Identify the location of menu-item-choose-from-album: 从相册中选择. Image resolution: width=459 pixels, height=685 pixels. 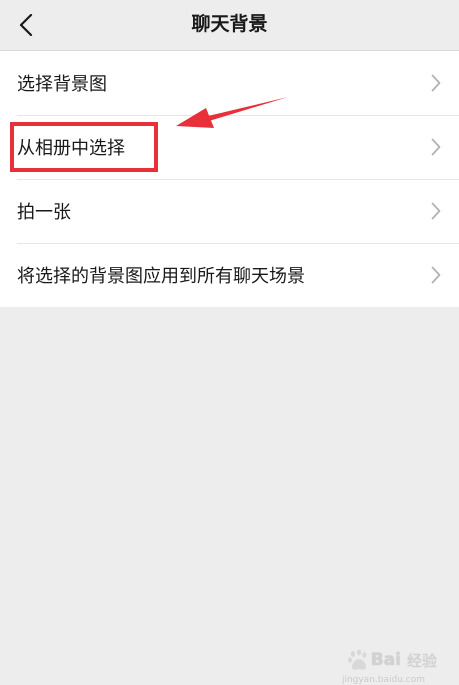
(229, 147).